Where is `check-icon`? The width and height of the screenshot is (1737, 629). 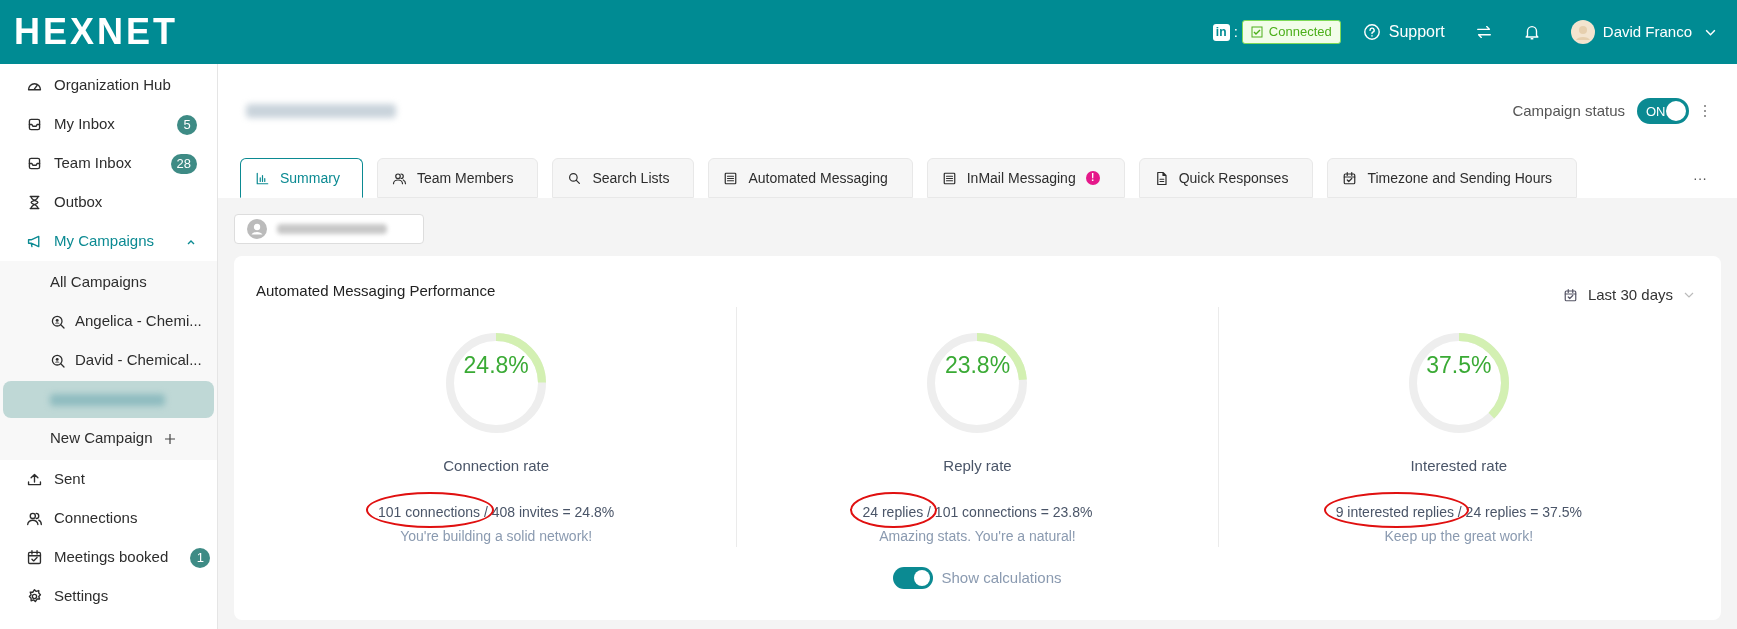 check-icon is located at coordinates (1256, 32).